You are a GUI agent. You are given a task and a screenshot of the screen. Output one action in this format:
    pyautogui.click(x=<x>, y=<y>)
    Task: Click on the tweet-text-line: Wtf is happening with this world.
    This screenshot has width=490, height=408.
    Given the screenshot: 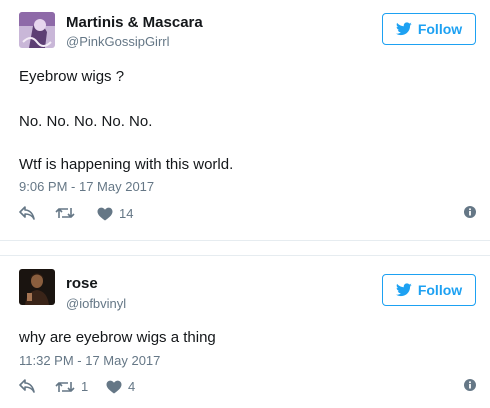 What is the action you would take?
    pyautogui.click(x=126, y=164)
    